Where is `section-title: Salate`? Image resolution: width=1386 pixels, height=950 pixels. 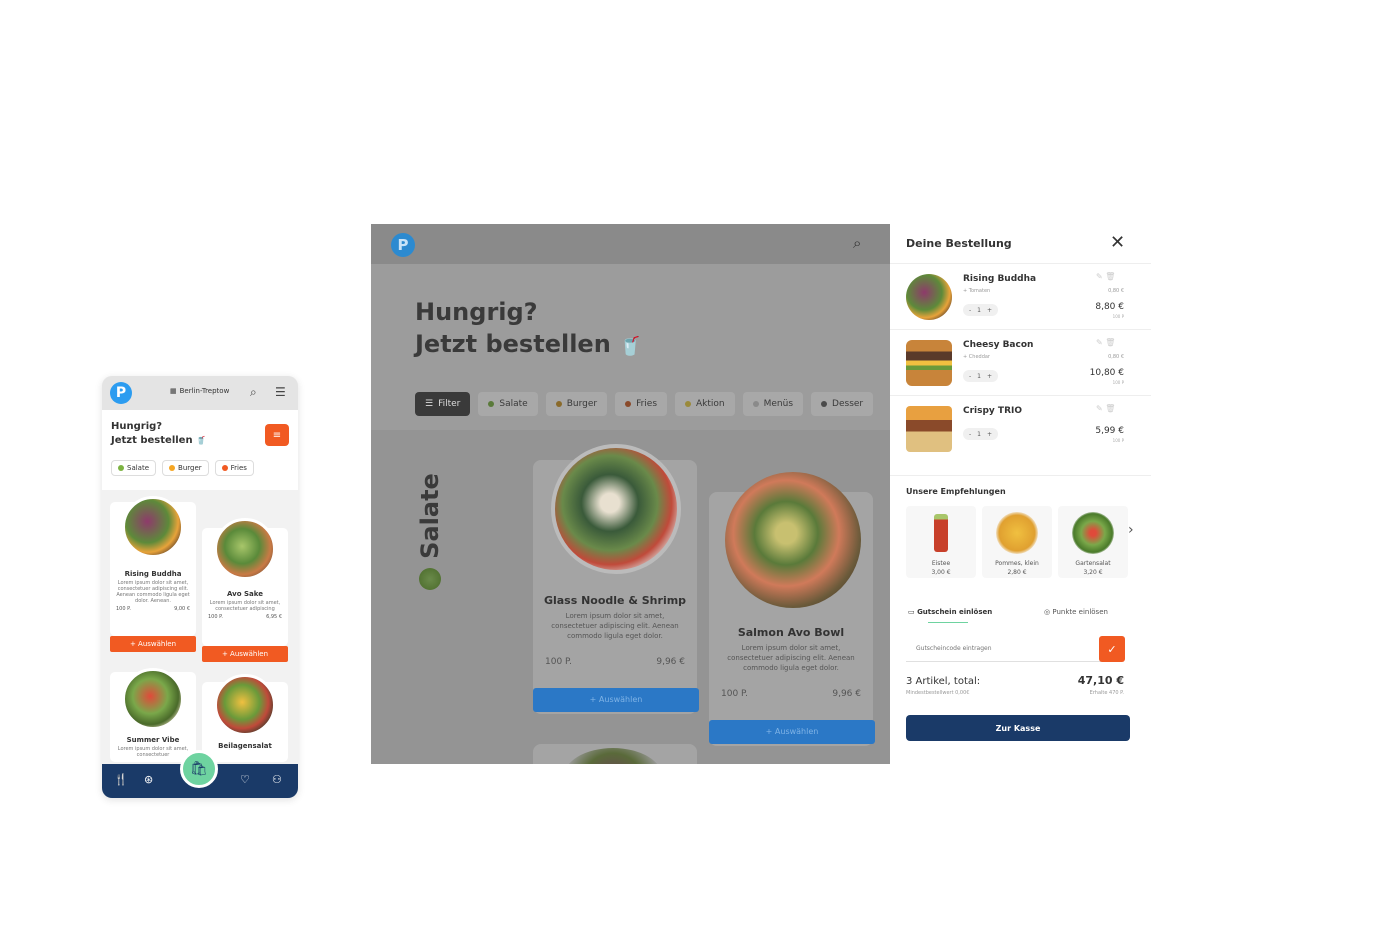
section-title: Salate is located at coordinates (429, 516).